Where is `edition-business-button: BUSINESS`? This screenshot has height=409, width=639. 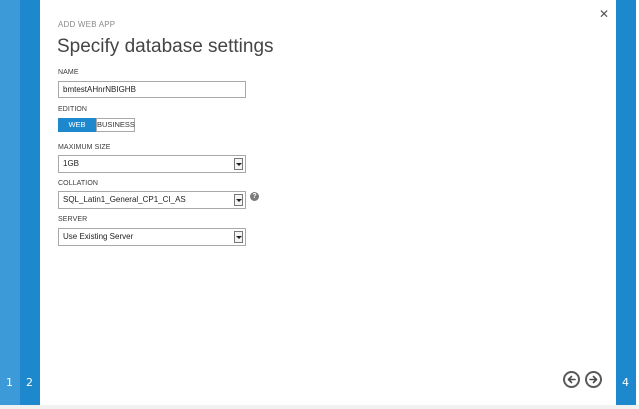
edition-business-button: BUSINESS is located at coordinates (115, 125).